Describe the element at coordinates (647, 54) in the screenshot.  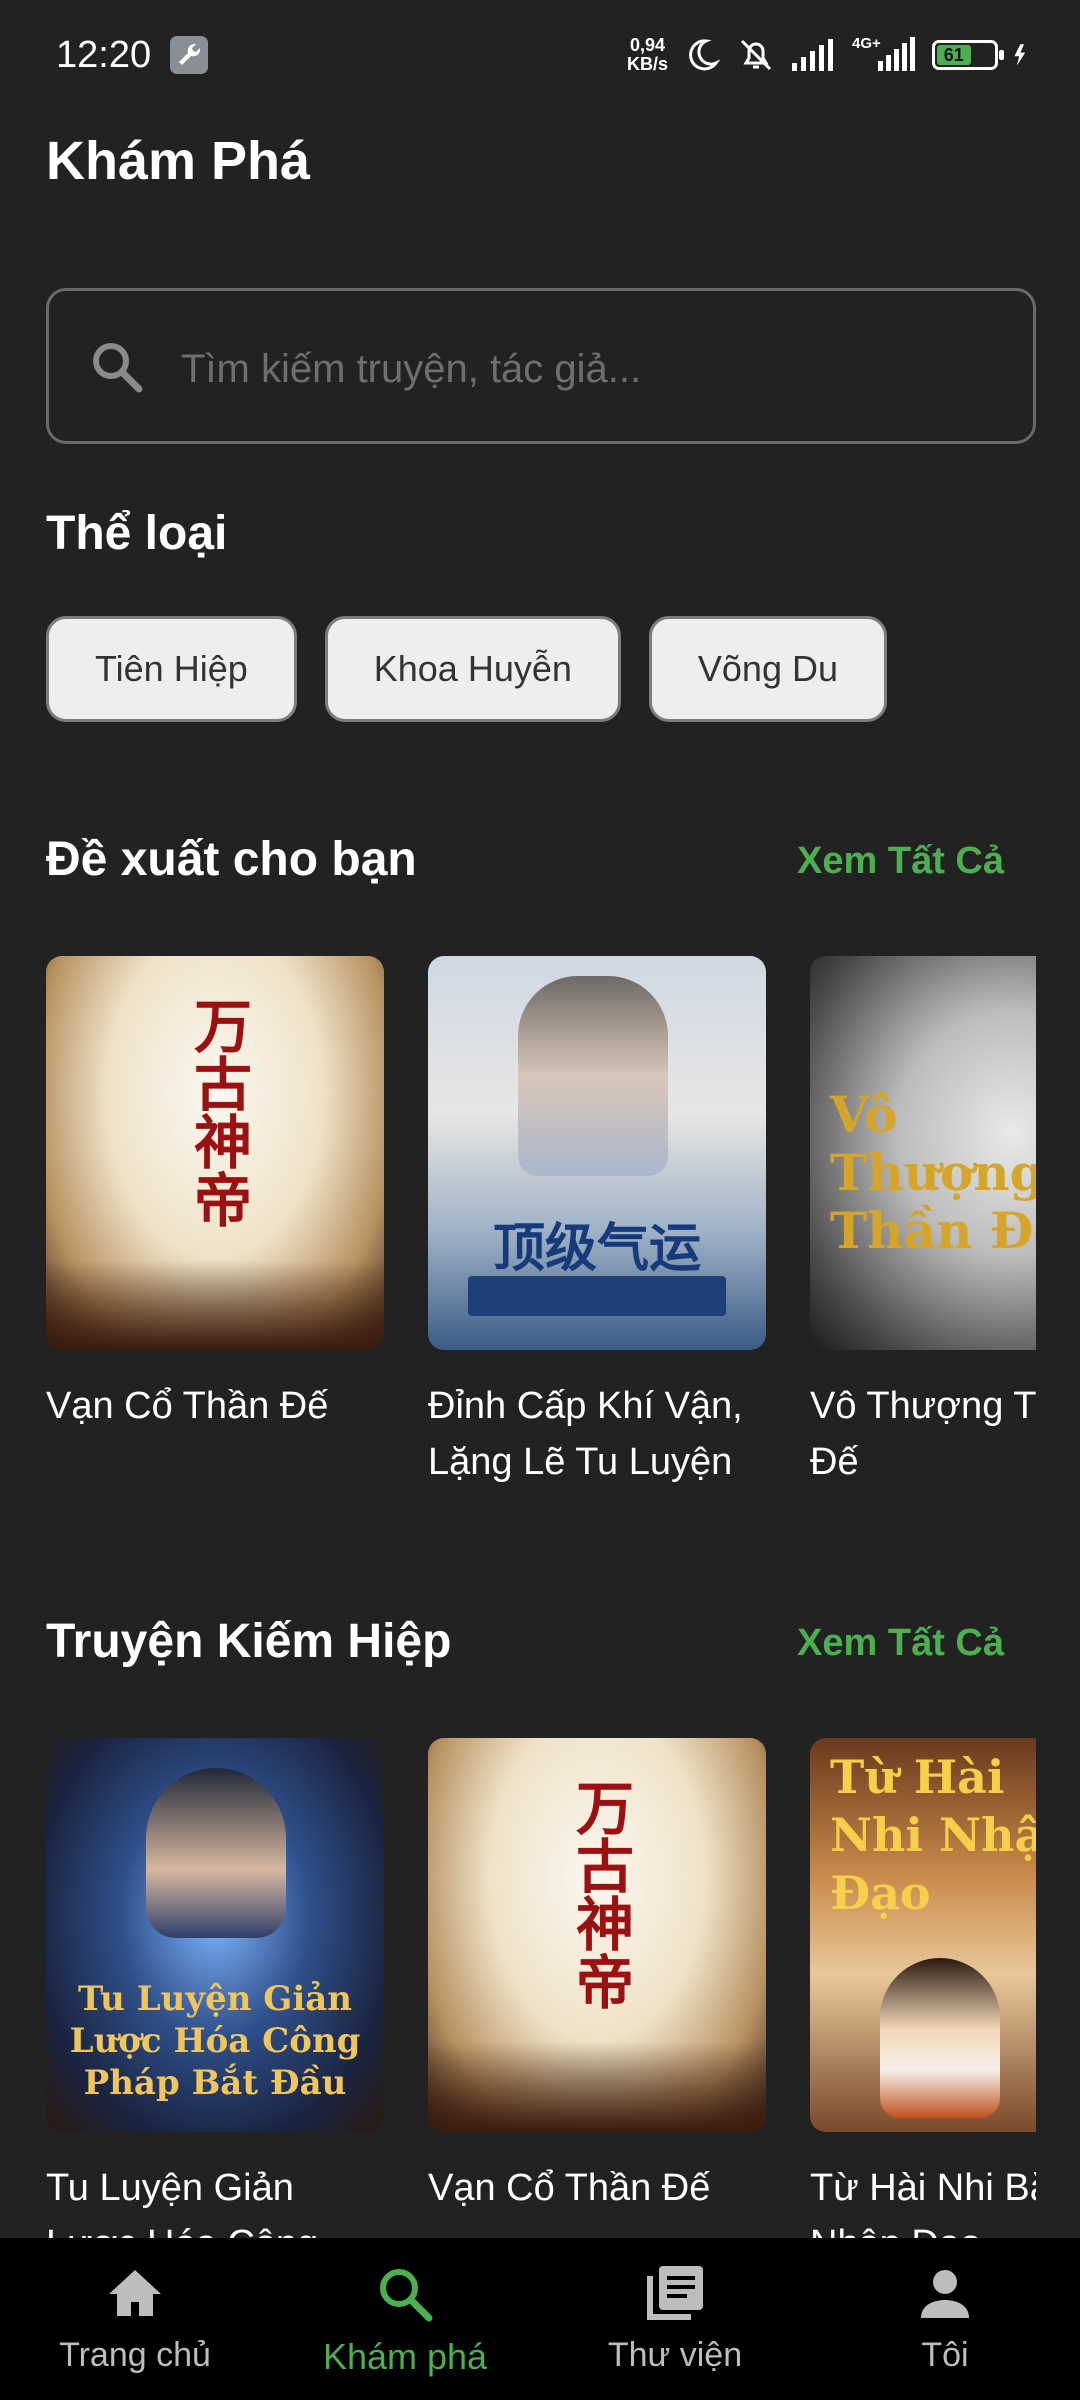
I see `network-speed: 0,94 KB/s` at that location.